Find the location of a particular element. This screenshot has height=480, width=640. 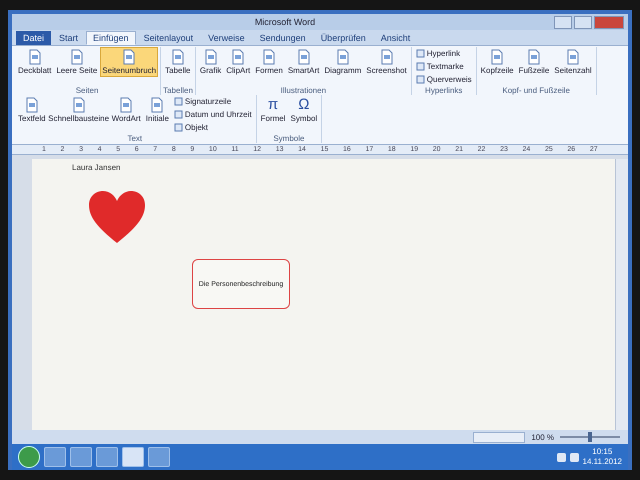

ribbon-button: Hyperlink is located at coordinates (444, 53).